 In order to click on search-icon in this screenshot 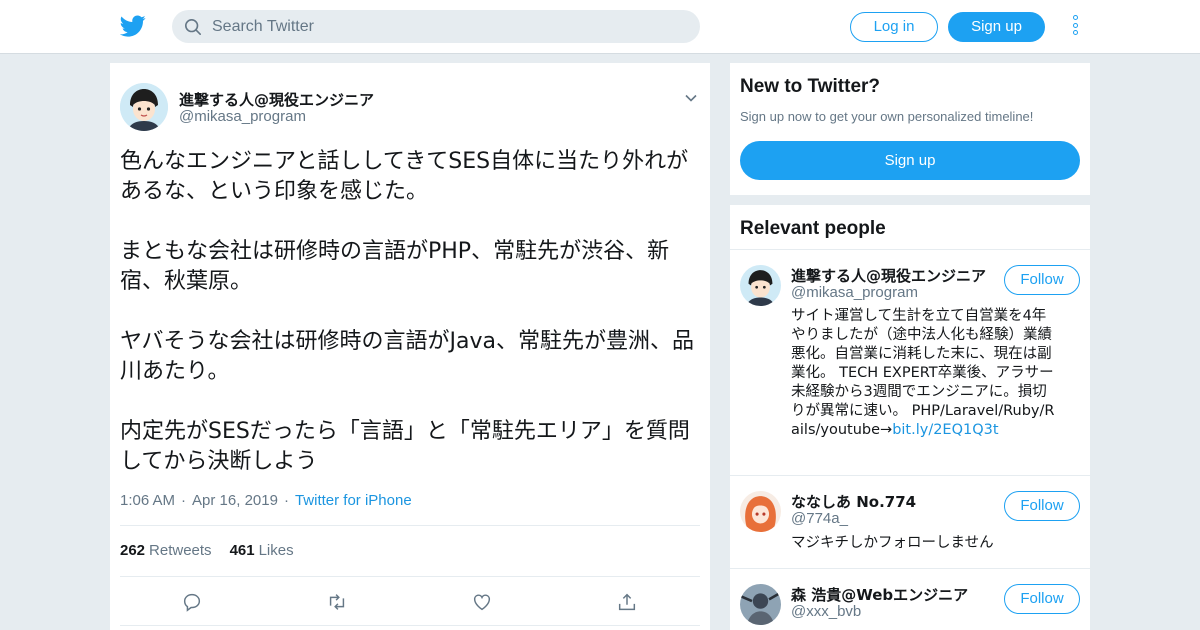, I will do `click(193, 26)`.